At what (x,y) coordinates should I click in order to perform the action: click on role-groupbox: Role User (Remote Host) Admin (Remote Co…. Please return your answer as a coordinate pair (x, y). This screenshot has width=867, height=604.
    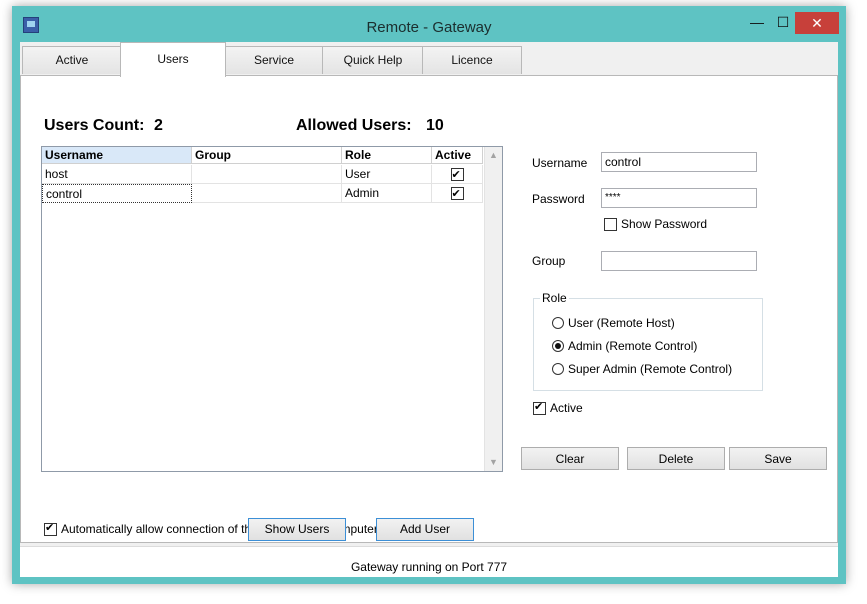
    Looking at the image, I should click on (648, 341).